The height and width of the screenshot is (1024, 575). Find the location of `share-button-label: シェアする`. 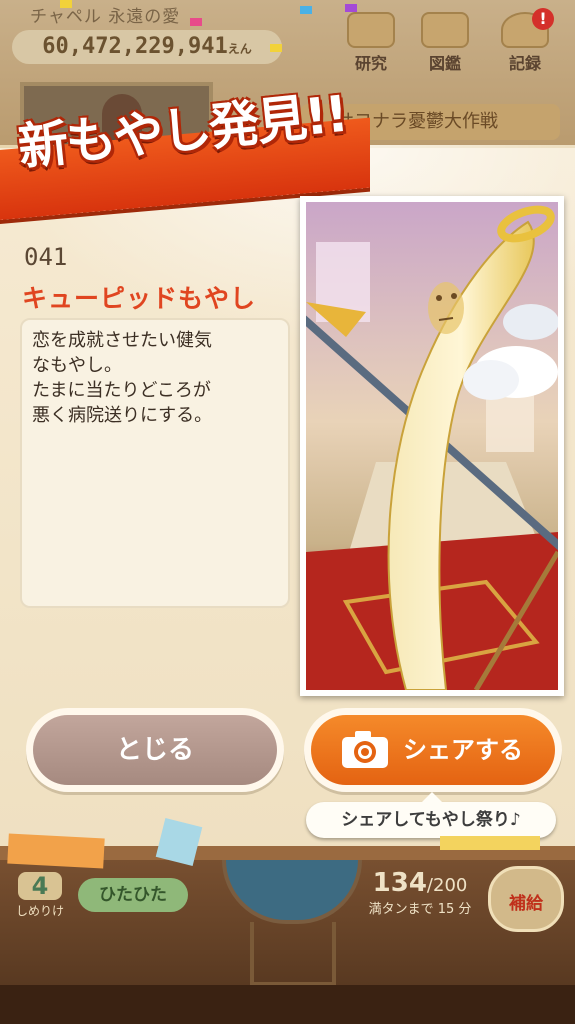

share-button-label: シェアする is located at coordinates (463, 750).